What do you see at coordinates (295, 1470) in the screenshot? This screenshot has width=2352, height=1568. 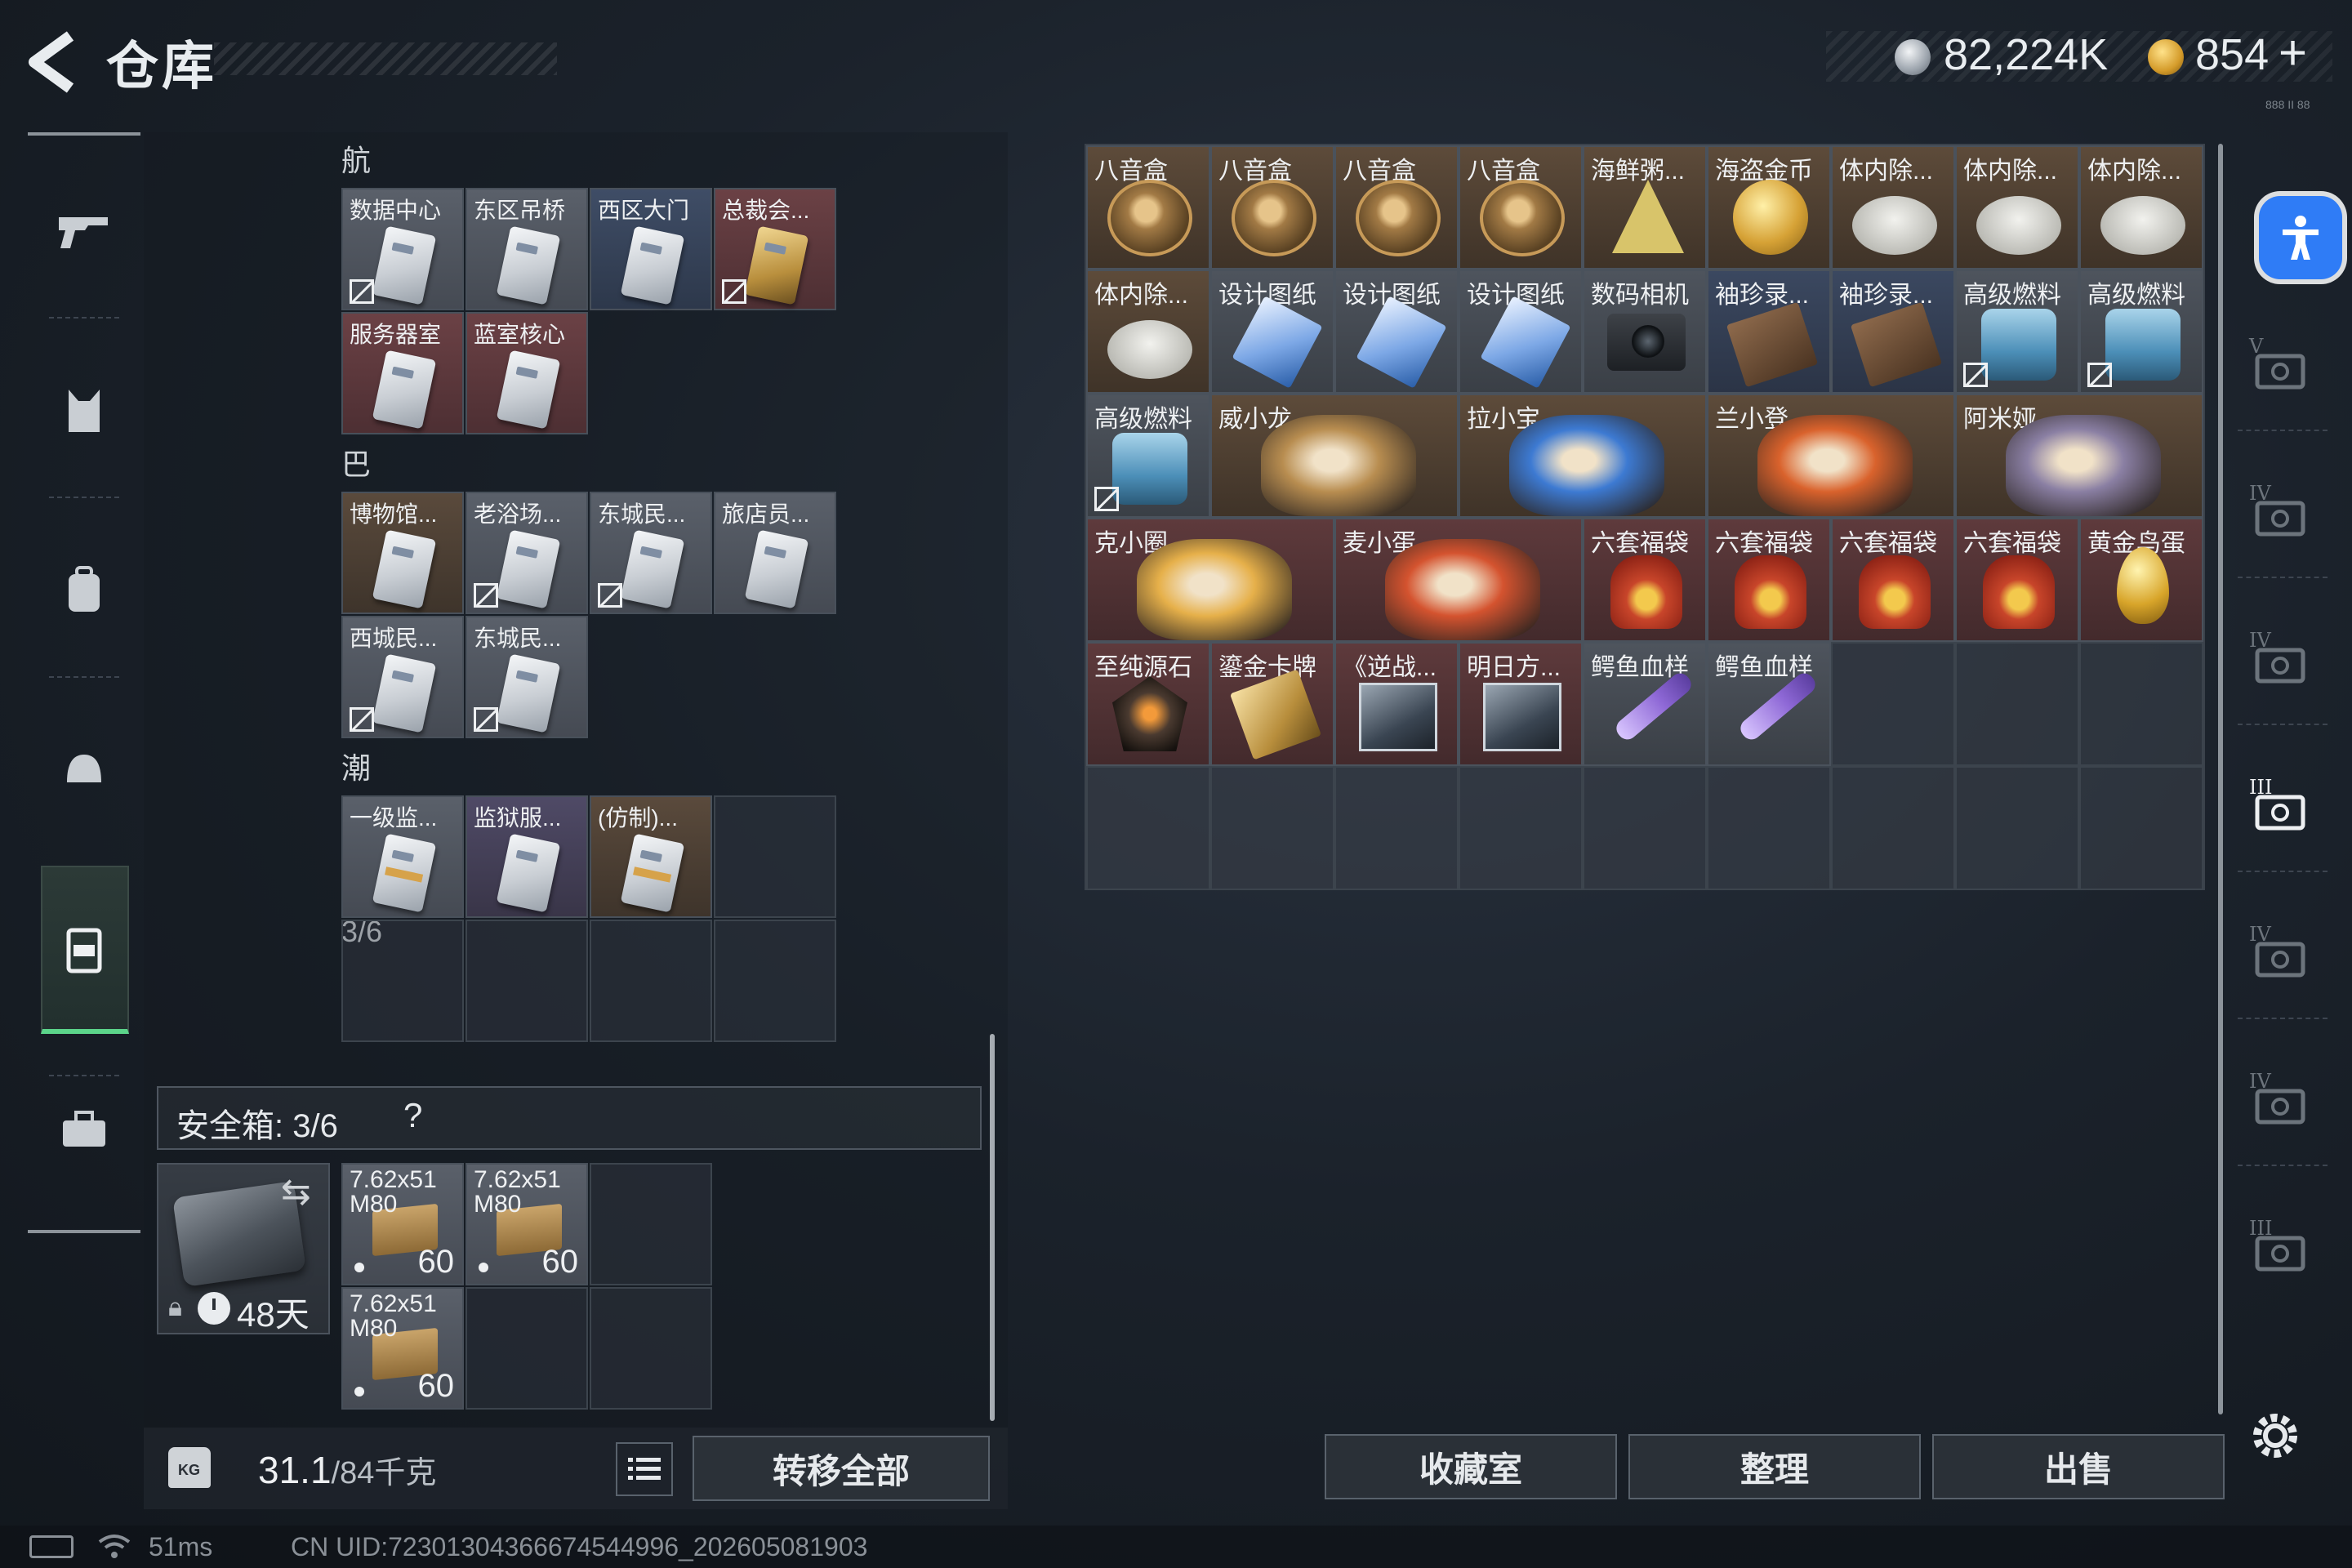 I see `carry-weight-current: 31.1` at bounding box center [295, 1470].